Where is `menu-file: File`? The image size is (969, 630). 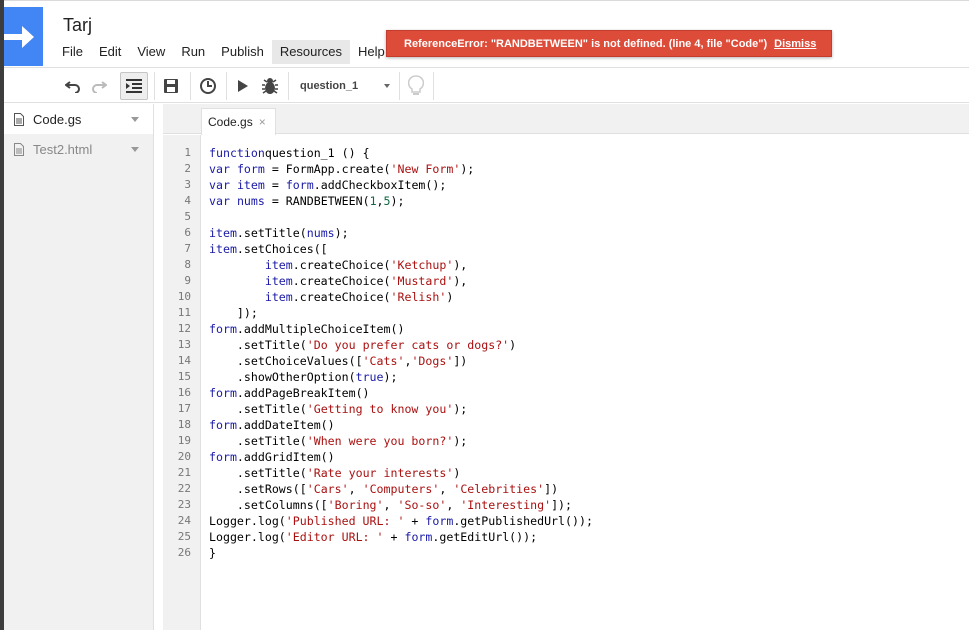
menu-file: File is located at coordinates (72, 52).